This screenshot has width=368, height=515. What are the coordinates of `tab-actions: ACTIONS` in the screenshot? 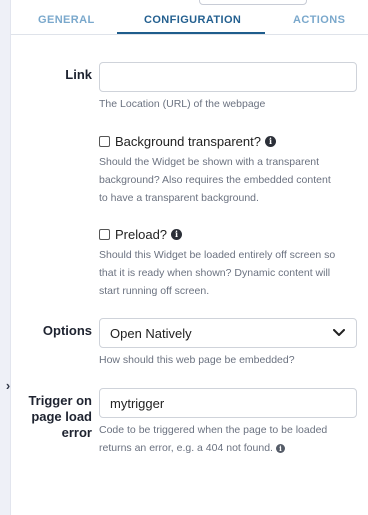 It's located at (319, 20).